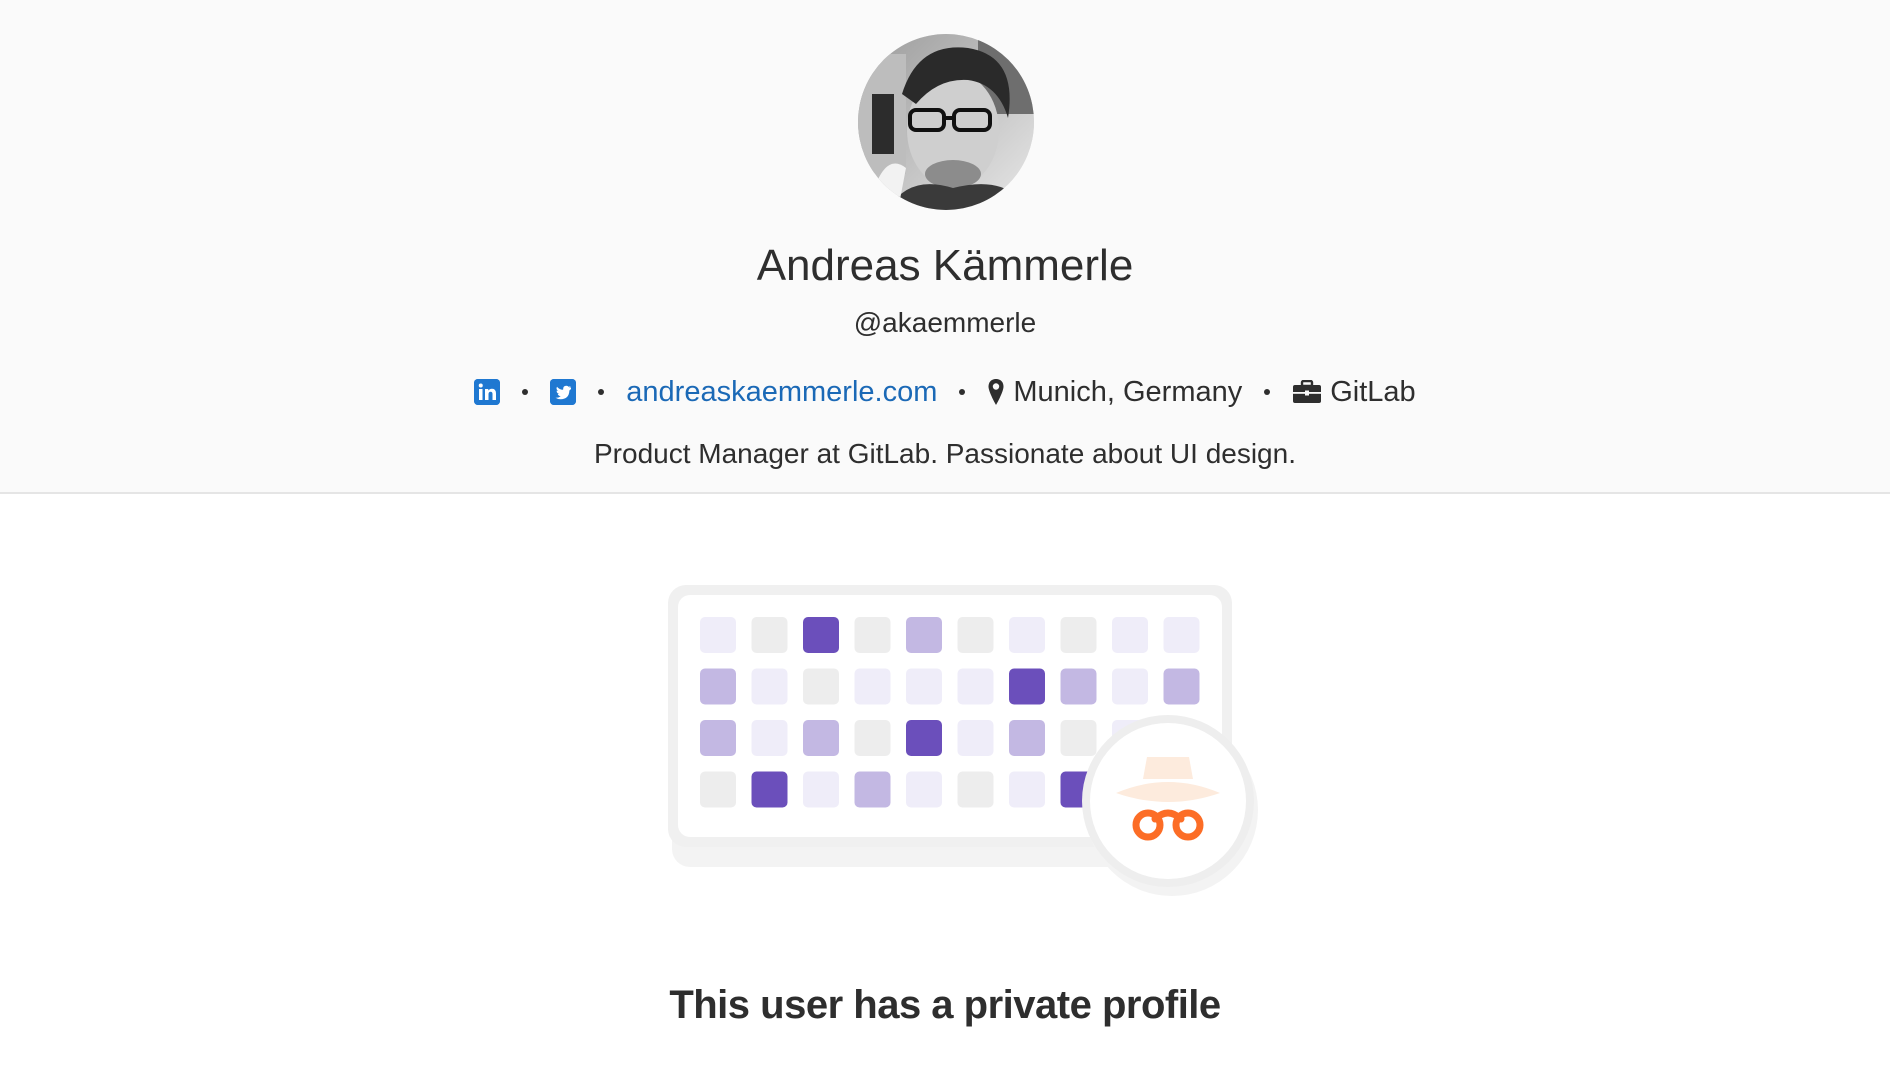  What do you see at coordinates (781, 392) in the screenshot?
I see `website-link: andreaskaemmerle.com` at bounding box center [781, 392].